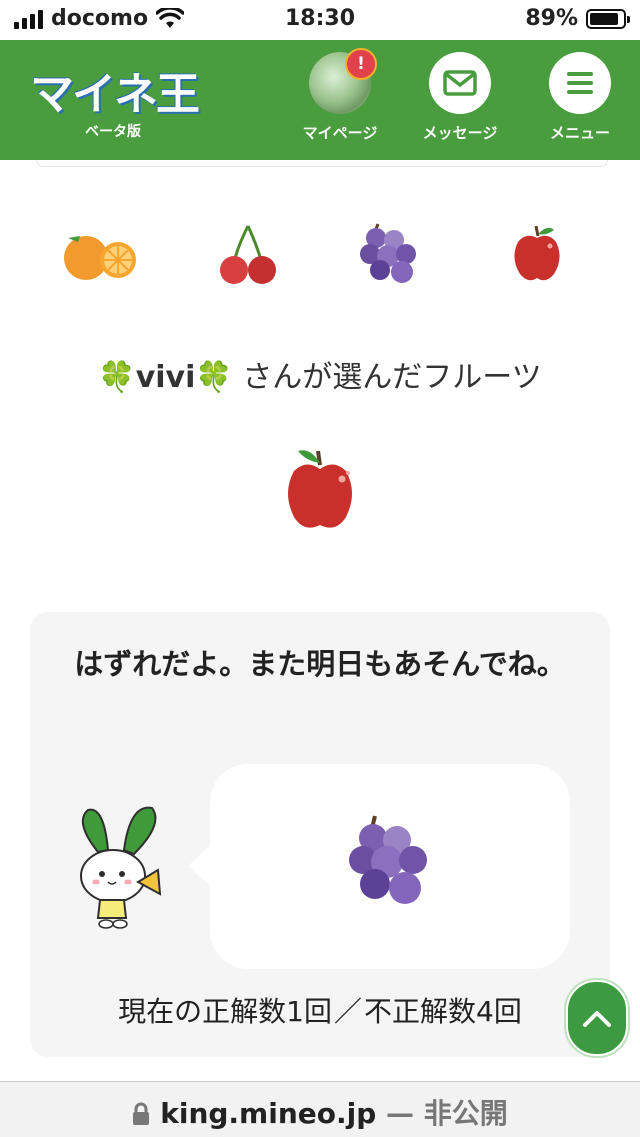 The width and height of the screenshot is (640, 1137). Describe the element at coordinates (460, 133) in the screenshot. I see `message-label: メッセージ` at that location.